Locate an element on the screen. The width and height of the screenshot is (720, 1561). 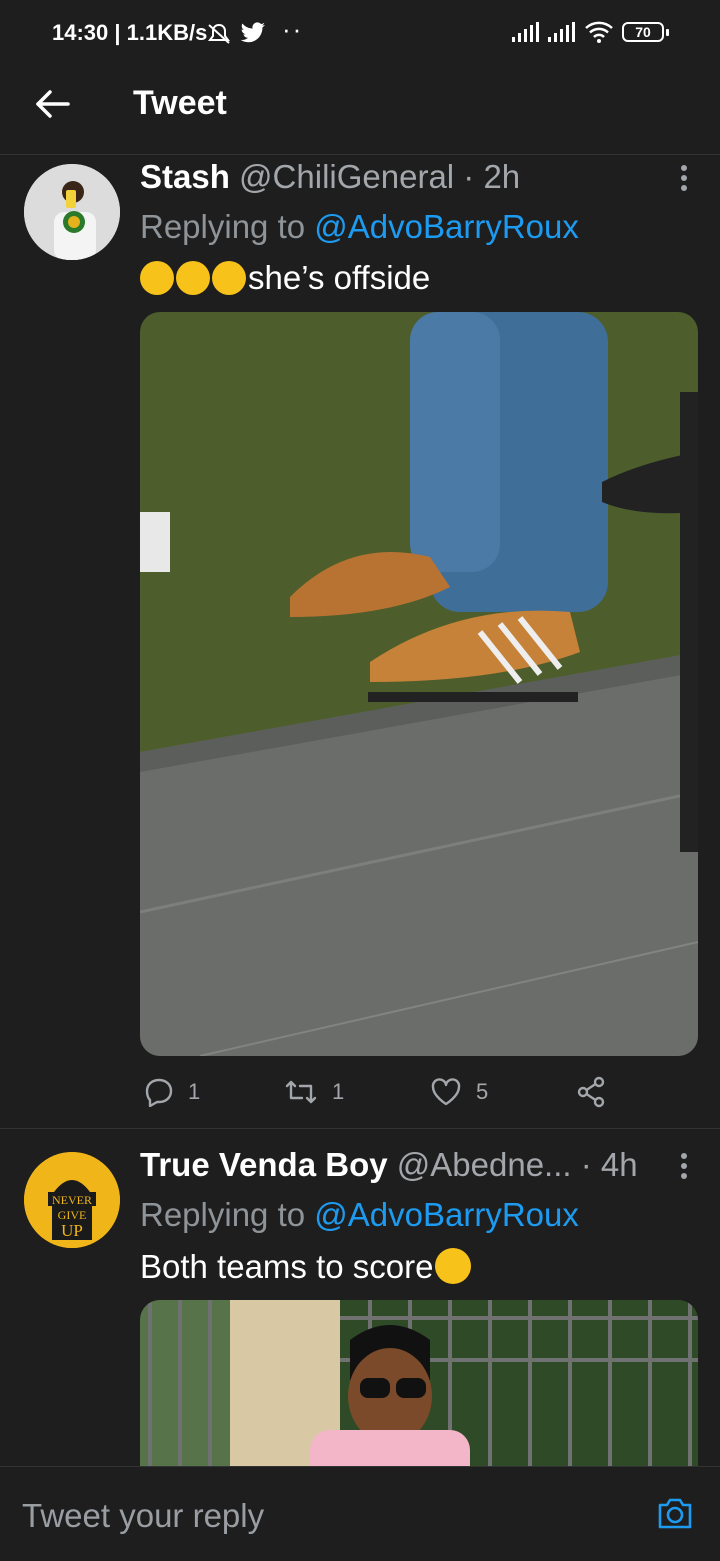
wifi-icon is located at coordinates (599, 32).